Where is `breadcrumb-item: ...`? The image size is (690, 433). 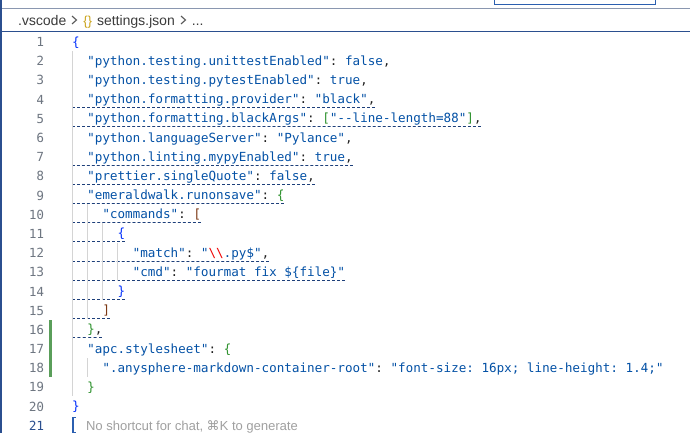
breadcrumb-item: ... is located at coordinates (198, 20).